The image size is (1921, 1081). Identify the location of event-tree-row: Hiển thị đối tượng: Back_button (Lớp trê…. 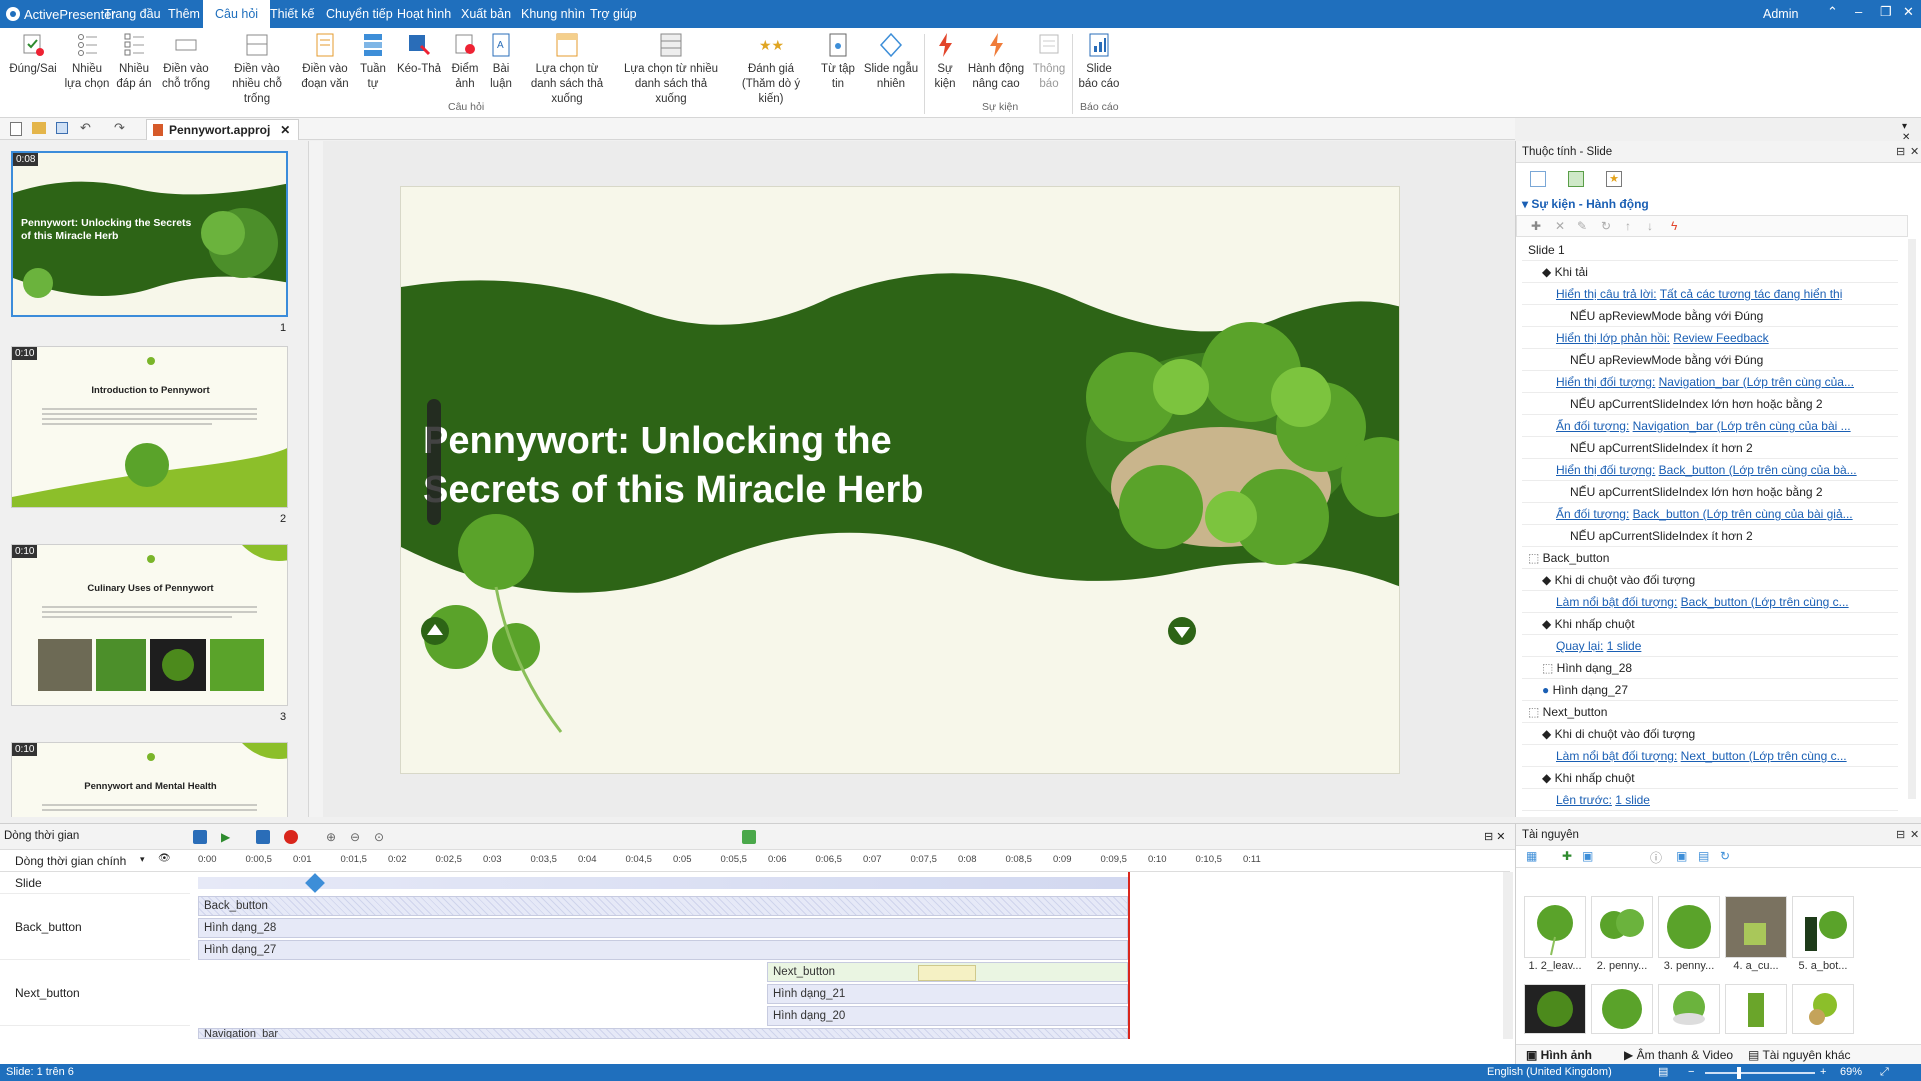
(1710, 470).